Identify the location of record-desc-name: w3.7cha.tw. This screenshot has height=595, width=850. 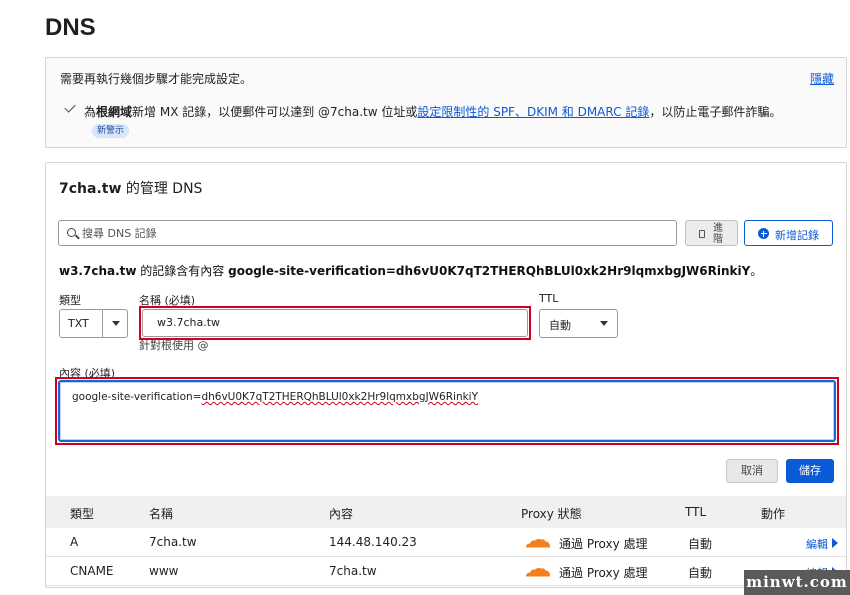
(98, 271).